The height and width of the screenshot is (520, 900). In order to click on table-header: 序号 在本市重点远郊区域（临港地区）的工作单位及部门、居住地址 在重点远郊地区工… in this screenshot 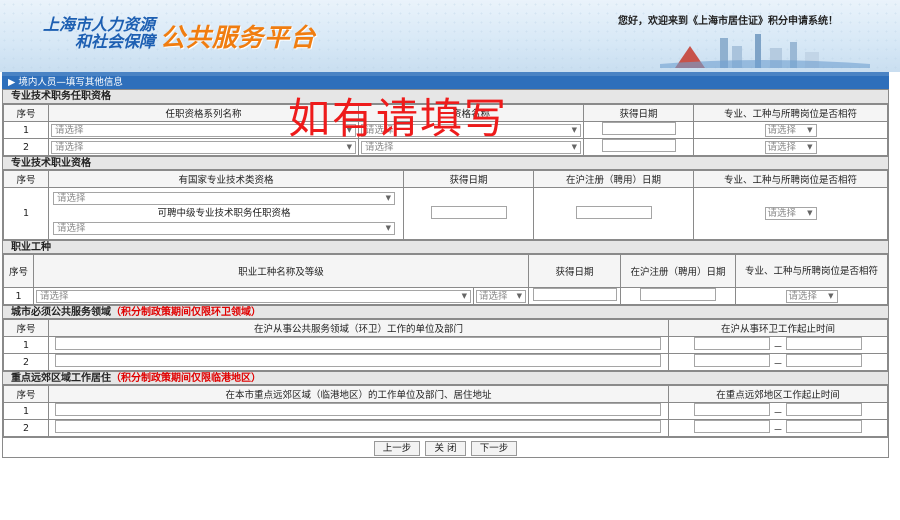, I will do `click(445, 394)`.